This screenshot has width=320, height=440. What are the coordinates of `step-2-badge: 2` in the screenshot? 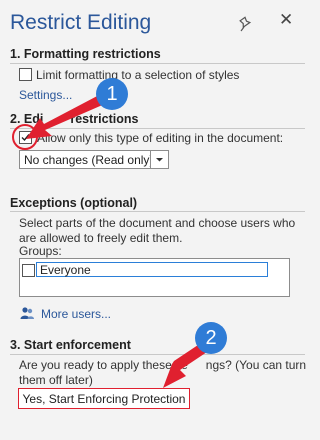 It's located at (211, 338).